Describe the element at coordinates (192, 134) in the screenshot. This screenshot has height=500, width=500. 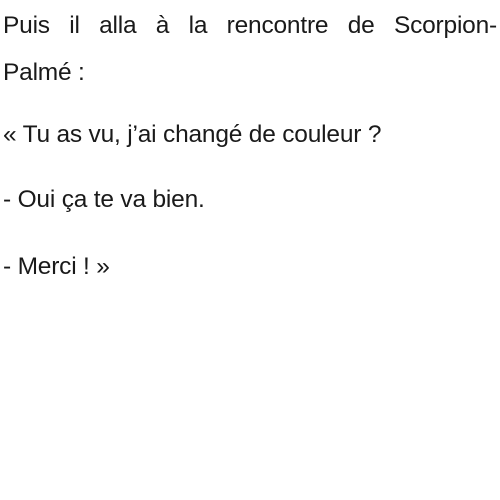
I see `dialogue-line-question: « Tu as vu, j’ai changé de couleur ?` at that location.